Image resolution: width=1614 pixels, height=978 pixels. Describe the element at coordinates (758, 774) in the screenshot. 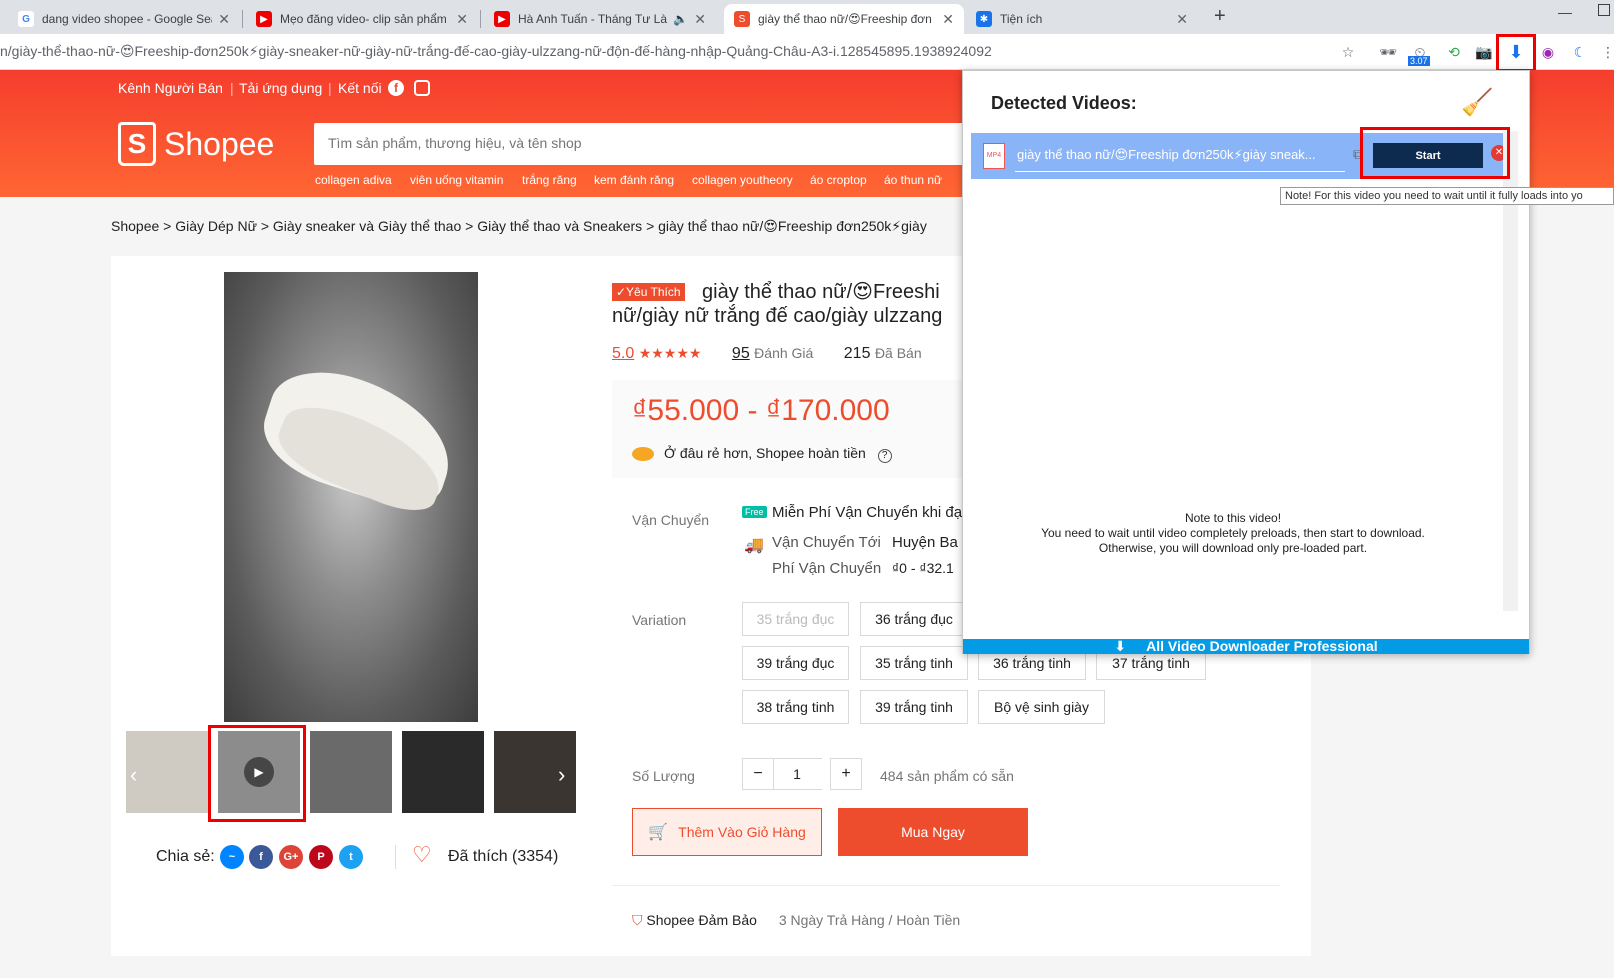

I see `quantity-decrease-button: −` at that location.